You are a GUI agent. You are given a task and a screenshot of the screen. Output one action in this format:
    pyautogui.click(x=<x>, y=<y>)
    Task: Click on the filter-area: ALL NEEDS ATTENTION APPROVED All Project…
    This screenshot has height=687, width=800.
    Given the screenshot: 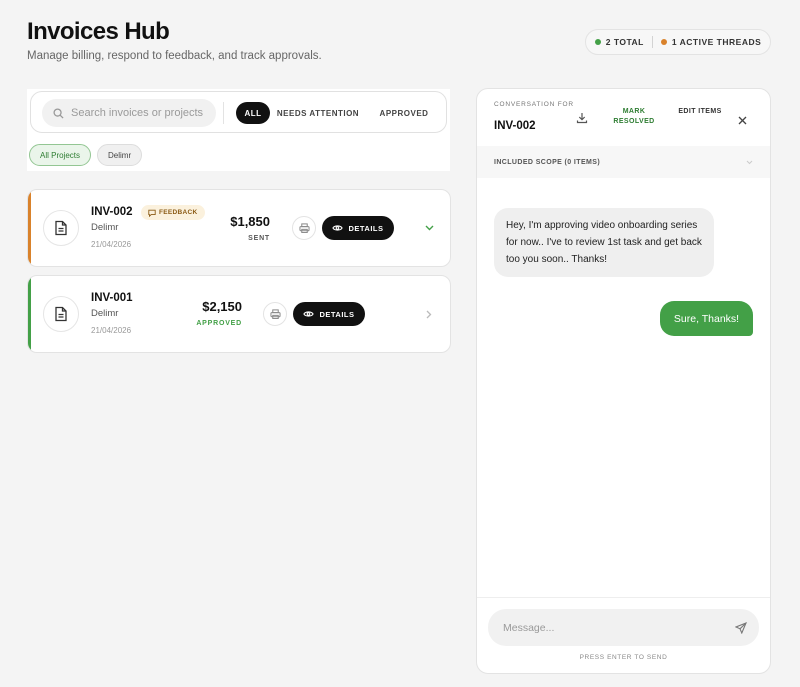 What is the action you would take?
    pyautogui.click(x=238, y=130)
    